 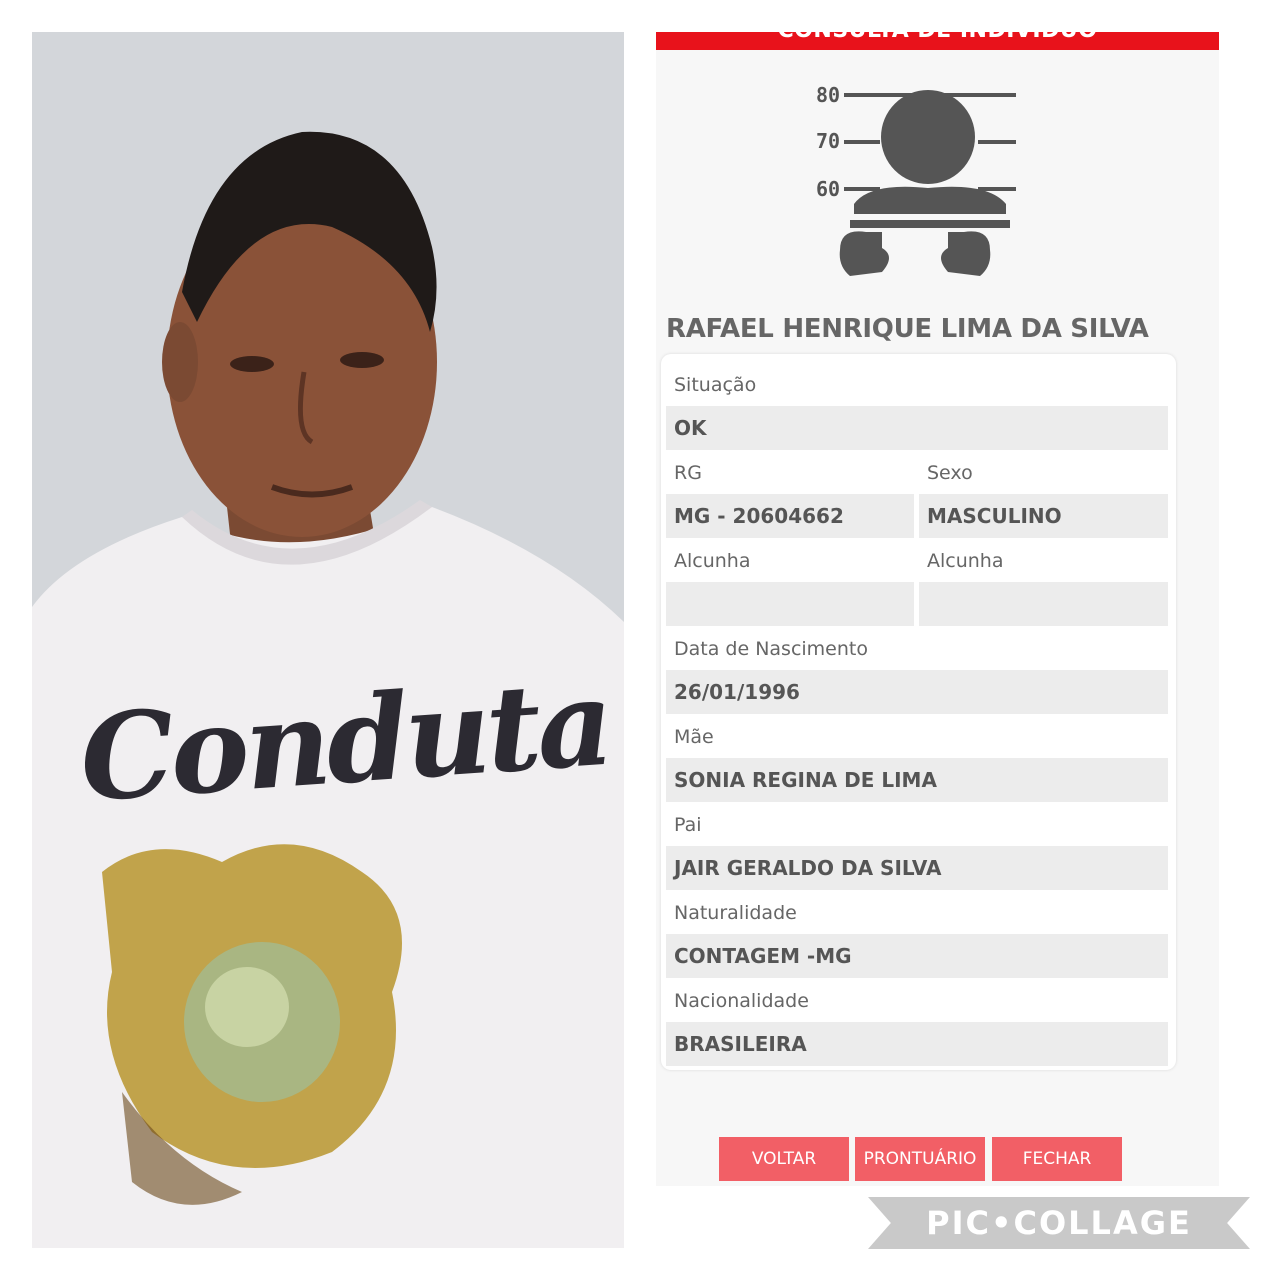 I want to click on status-value: OK, so click(x=917, y=428).